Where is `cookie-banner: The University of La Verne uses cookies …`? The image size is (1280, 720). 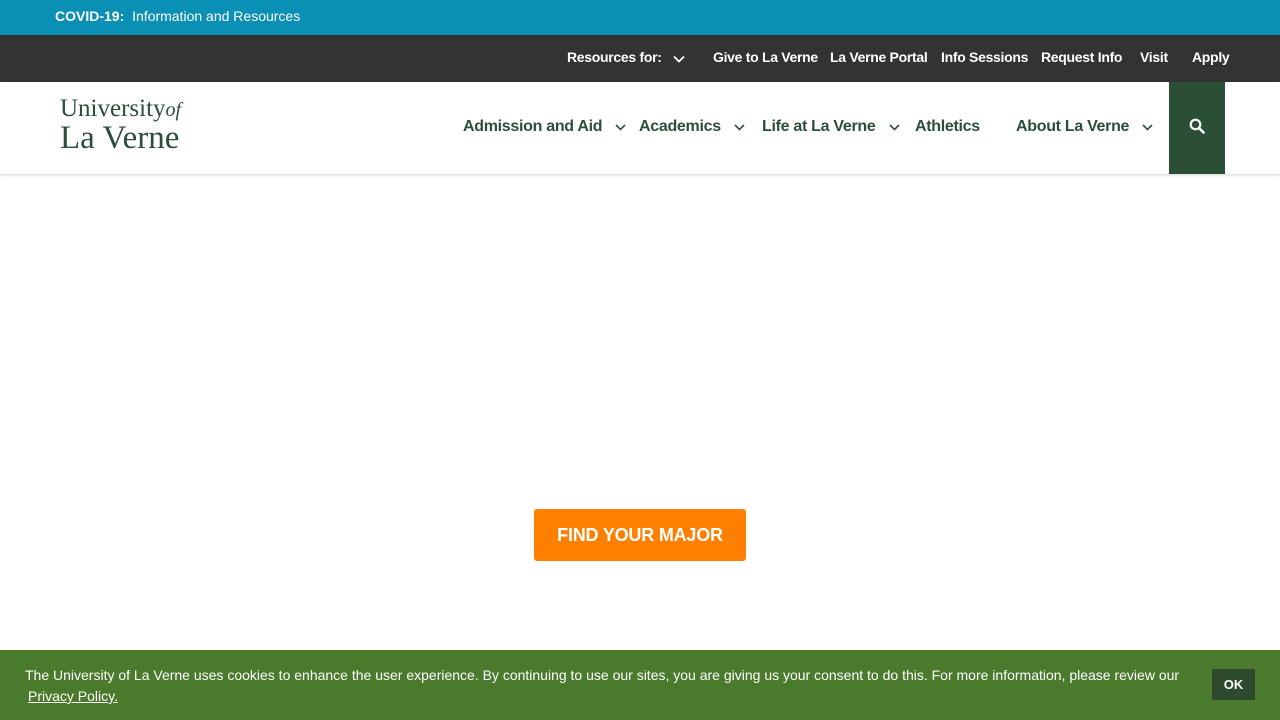
cookie-banner: The University of La Verne uses cookies … is located at coordinates (640, 685).